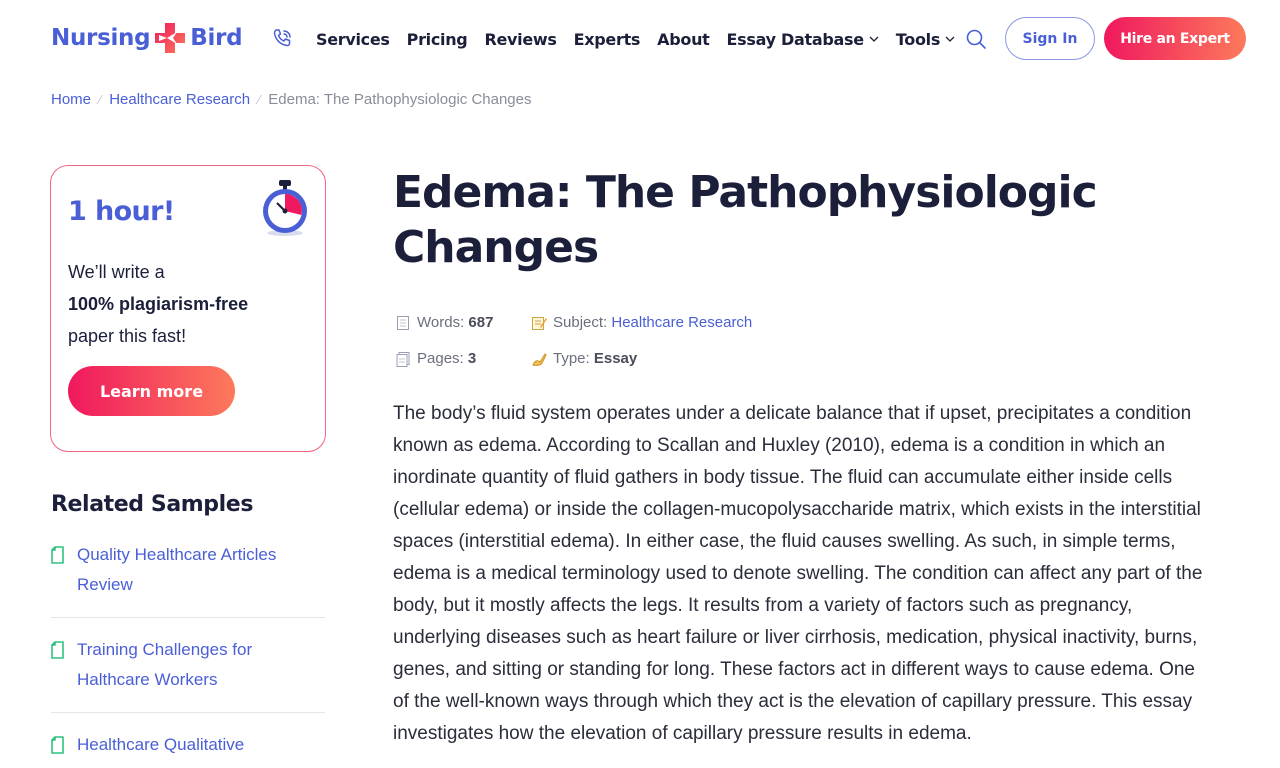  I want to click on logo-text-right: Bird, so click(216, 38).